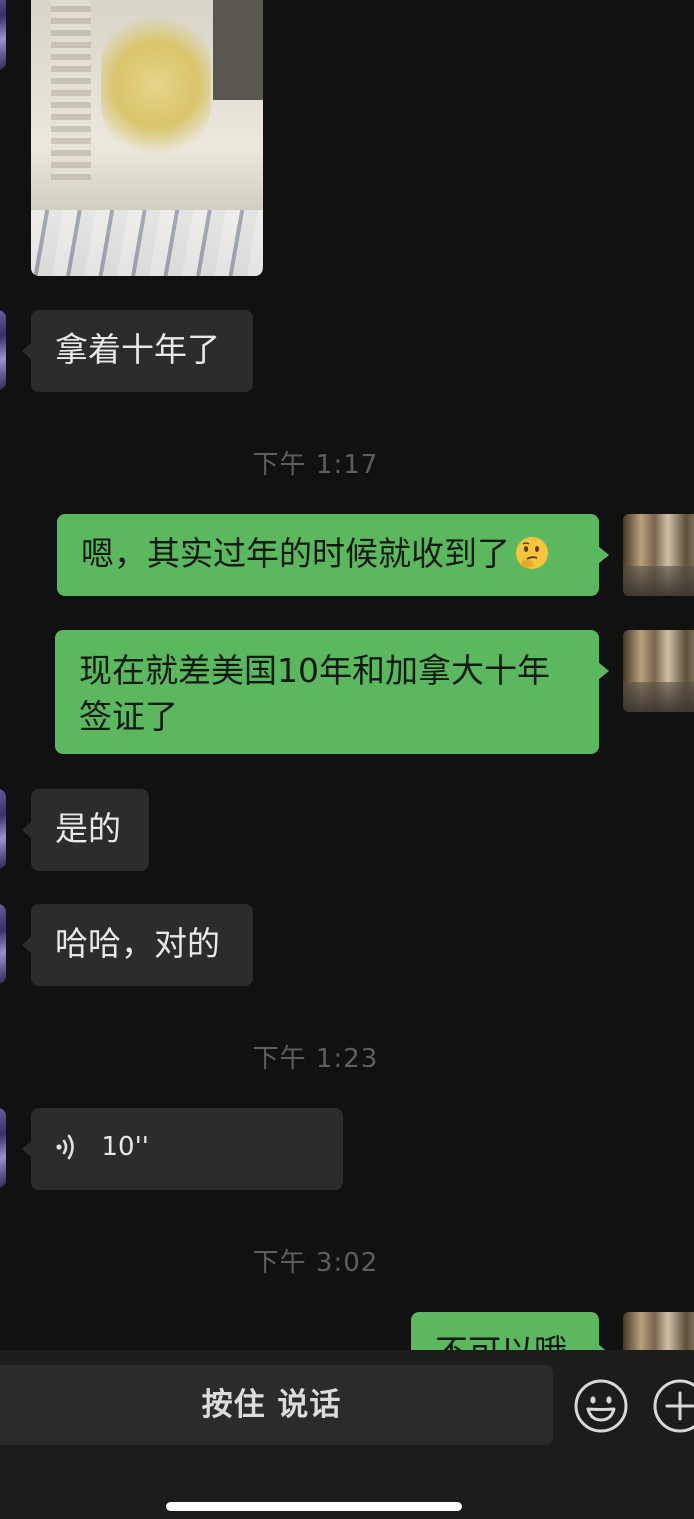 Image resolution: width=694 pixels, height=1519 pixels. Describe the element at coordinates (125, 1146) in the screenshot. I see `voice-duration: 10''` at that location.